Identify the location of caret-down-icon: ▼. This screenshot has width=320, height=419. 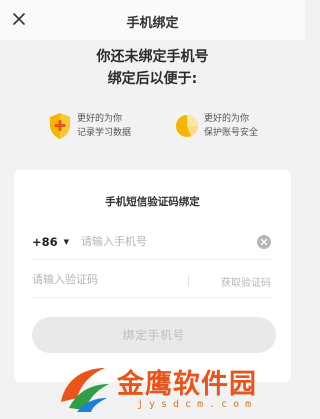
(66, 241).